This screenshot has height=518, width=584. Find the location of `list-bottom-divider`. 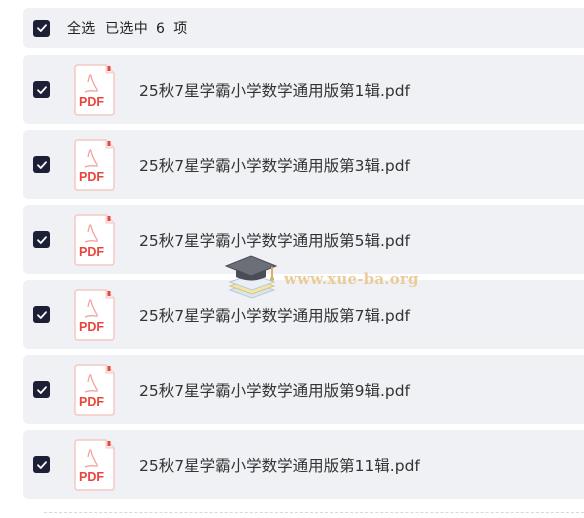

list-bottom-divider is located at coordinates (314, 512).